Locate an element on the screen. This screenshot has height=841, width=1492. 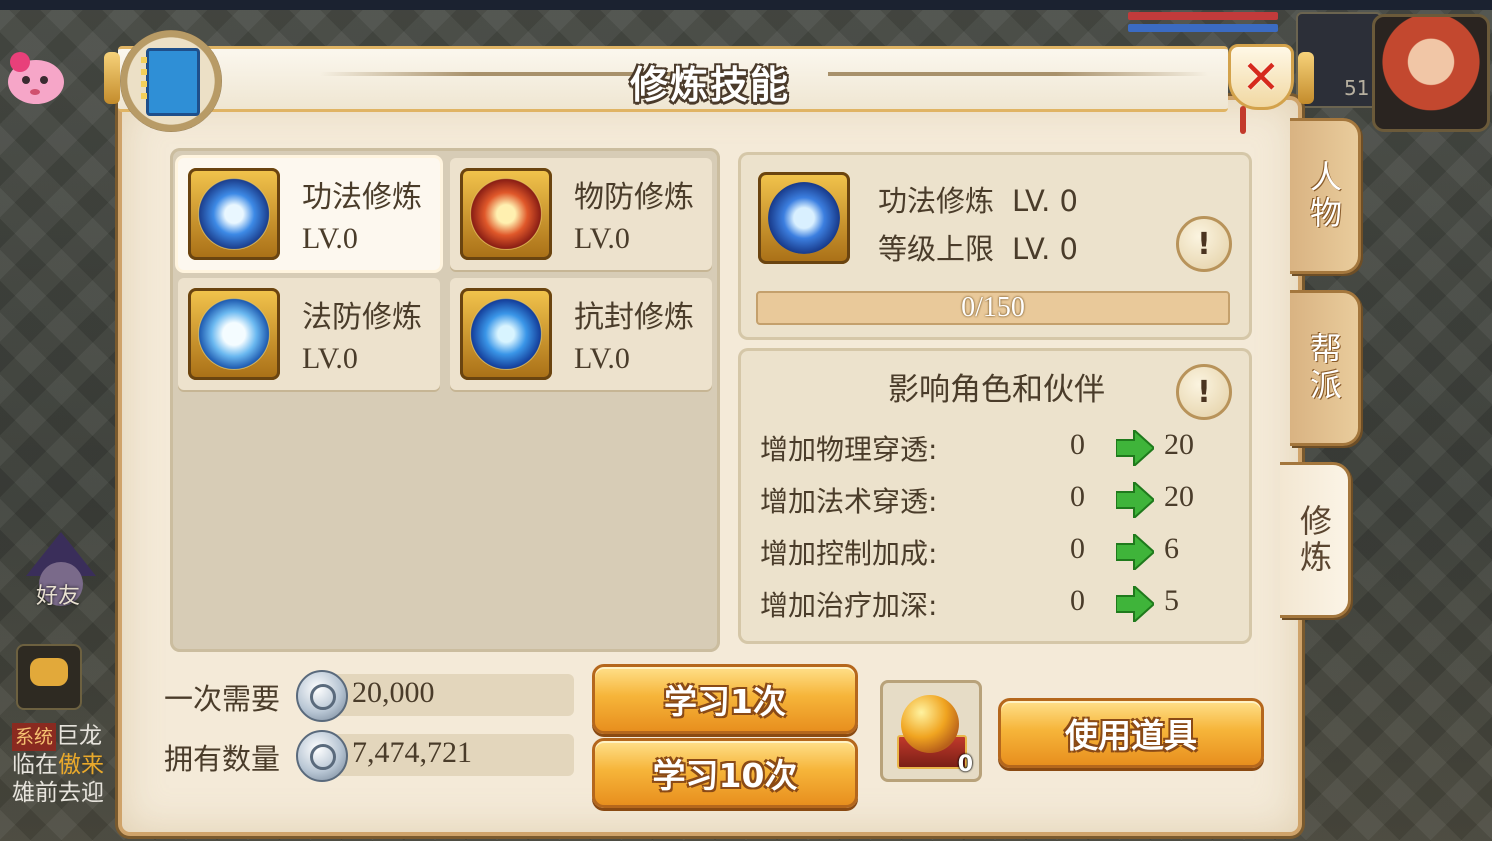
chat-line-2b: 傲来 is located at coordinates (81, 765).